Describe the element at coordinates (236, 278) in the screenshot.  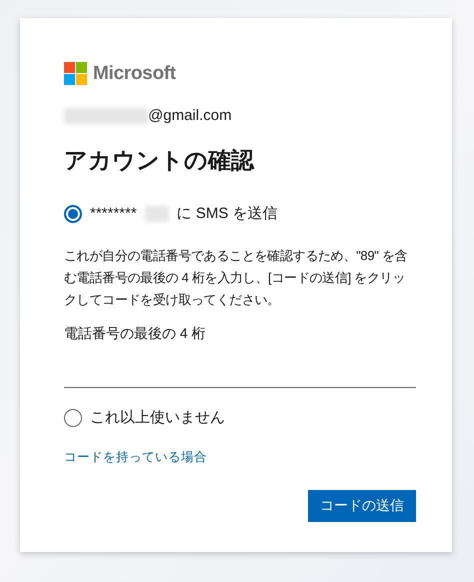
I see `instruction-text: これが自分の電話番号であることを確認するため、"89" を含む電話番号の最後の 4 桁を入力し、[コードの送信] をクリックしてコードを受け取ってください。` at that location.